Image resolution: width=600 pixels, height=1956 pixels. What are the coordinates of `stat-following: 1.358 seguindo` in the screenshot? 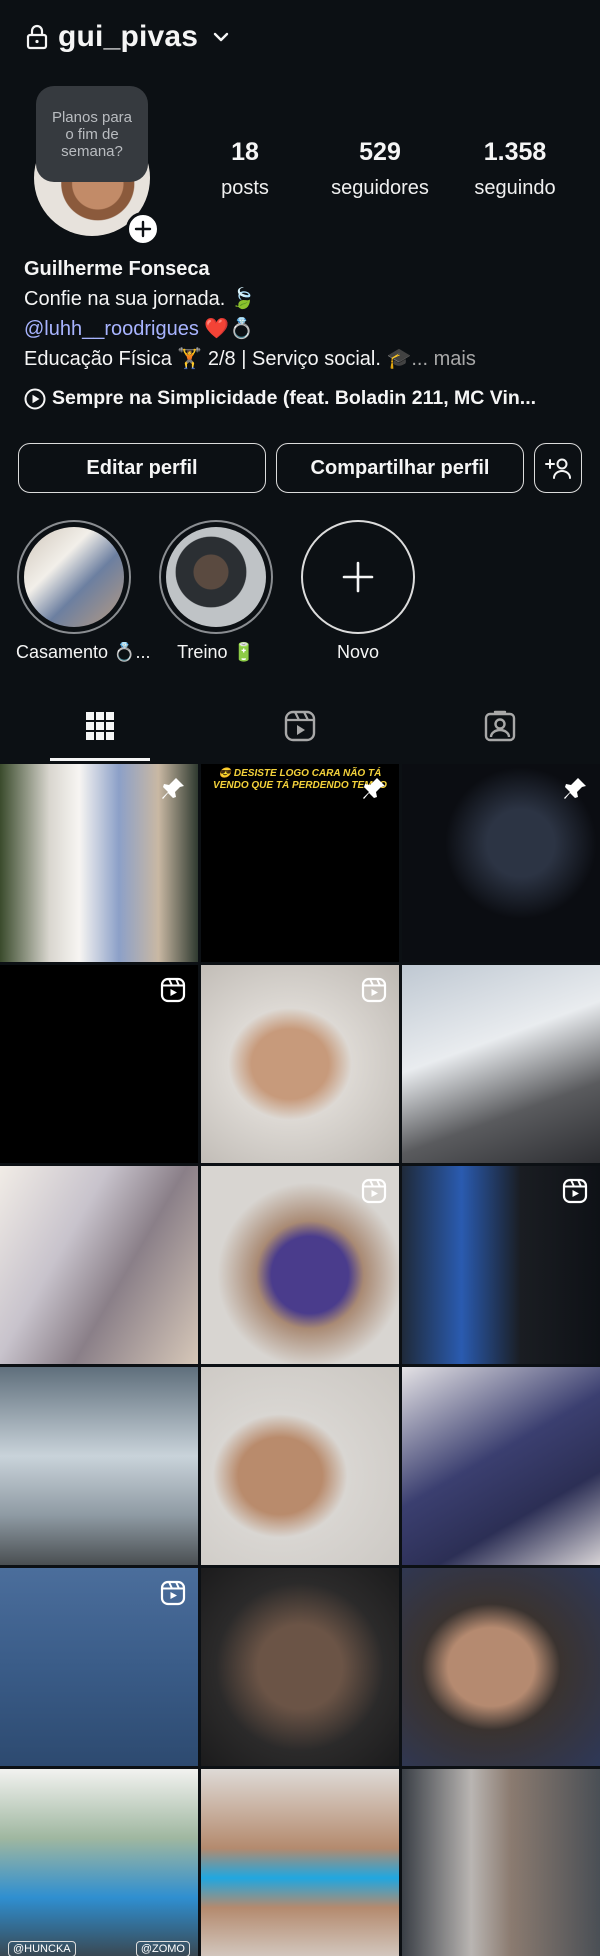 It's located at (515, 169).